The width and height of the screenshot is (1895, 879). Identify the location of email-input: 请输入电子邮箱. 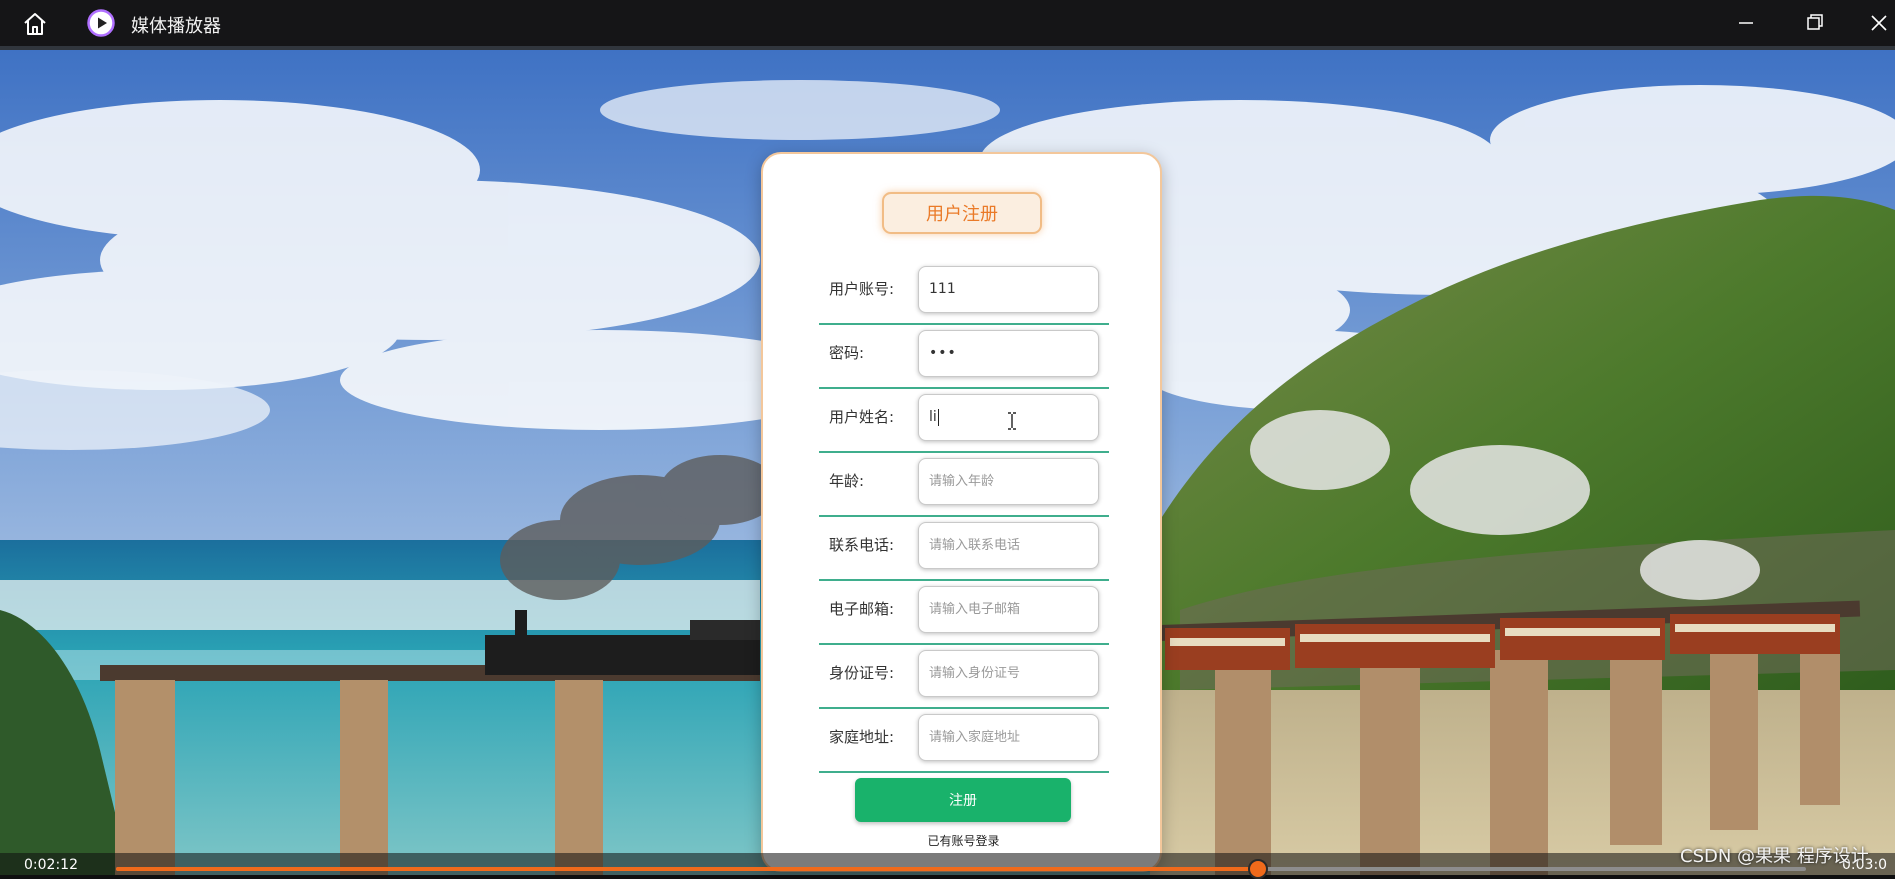
(1008, 609).